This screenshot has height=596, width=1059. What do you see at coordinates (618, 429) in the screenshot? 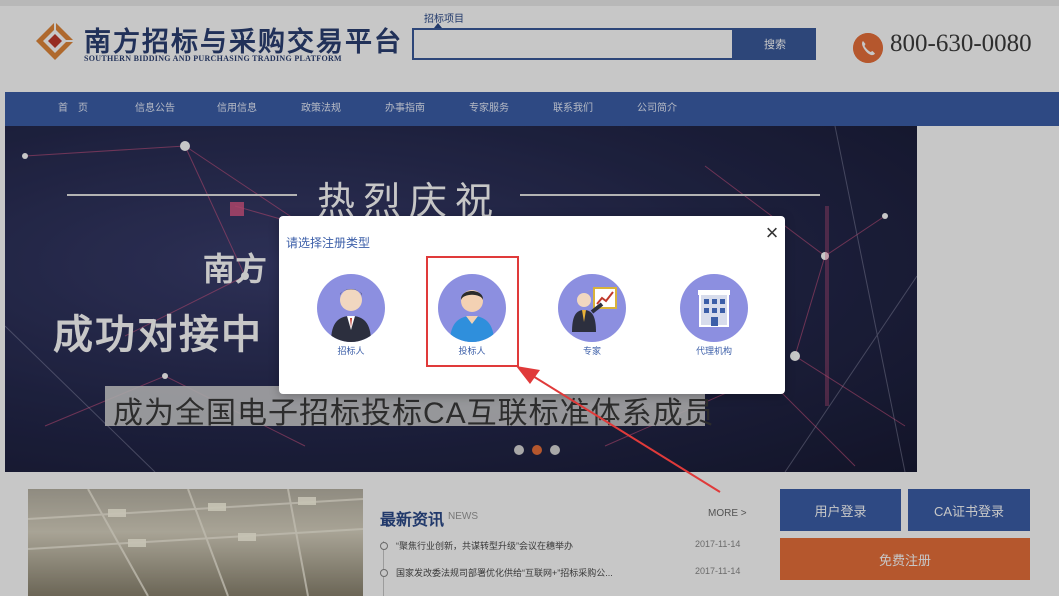
I see `annotation-arrow-icon` at bounding box center [618, 429].